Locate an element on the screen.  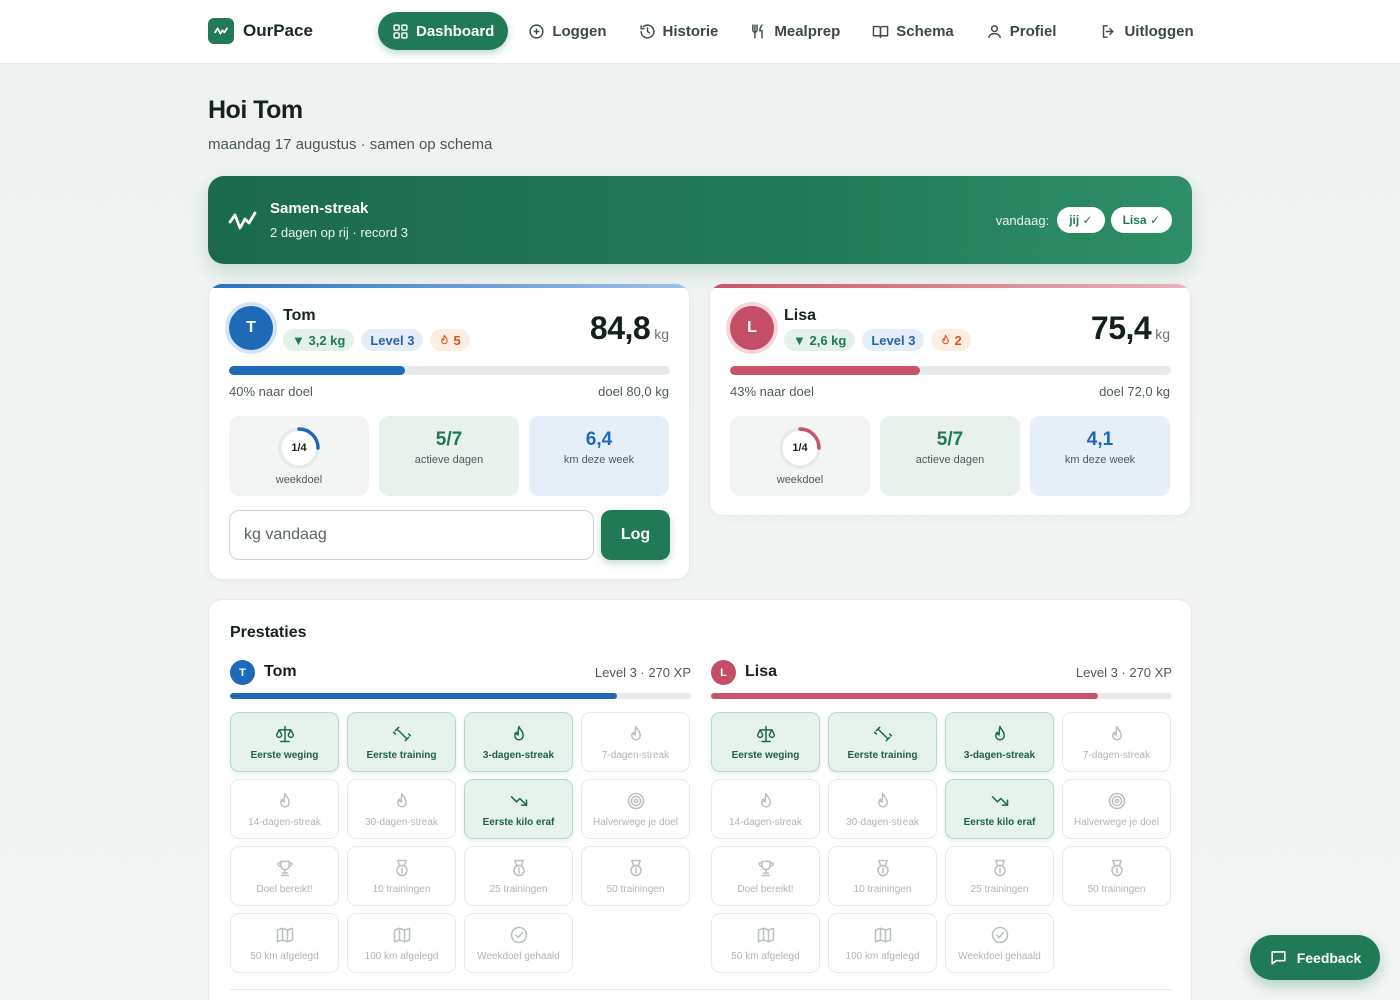
active-days-value: 5/7 is located at coordinates (950, 439).